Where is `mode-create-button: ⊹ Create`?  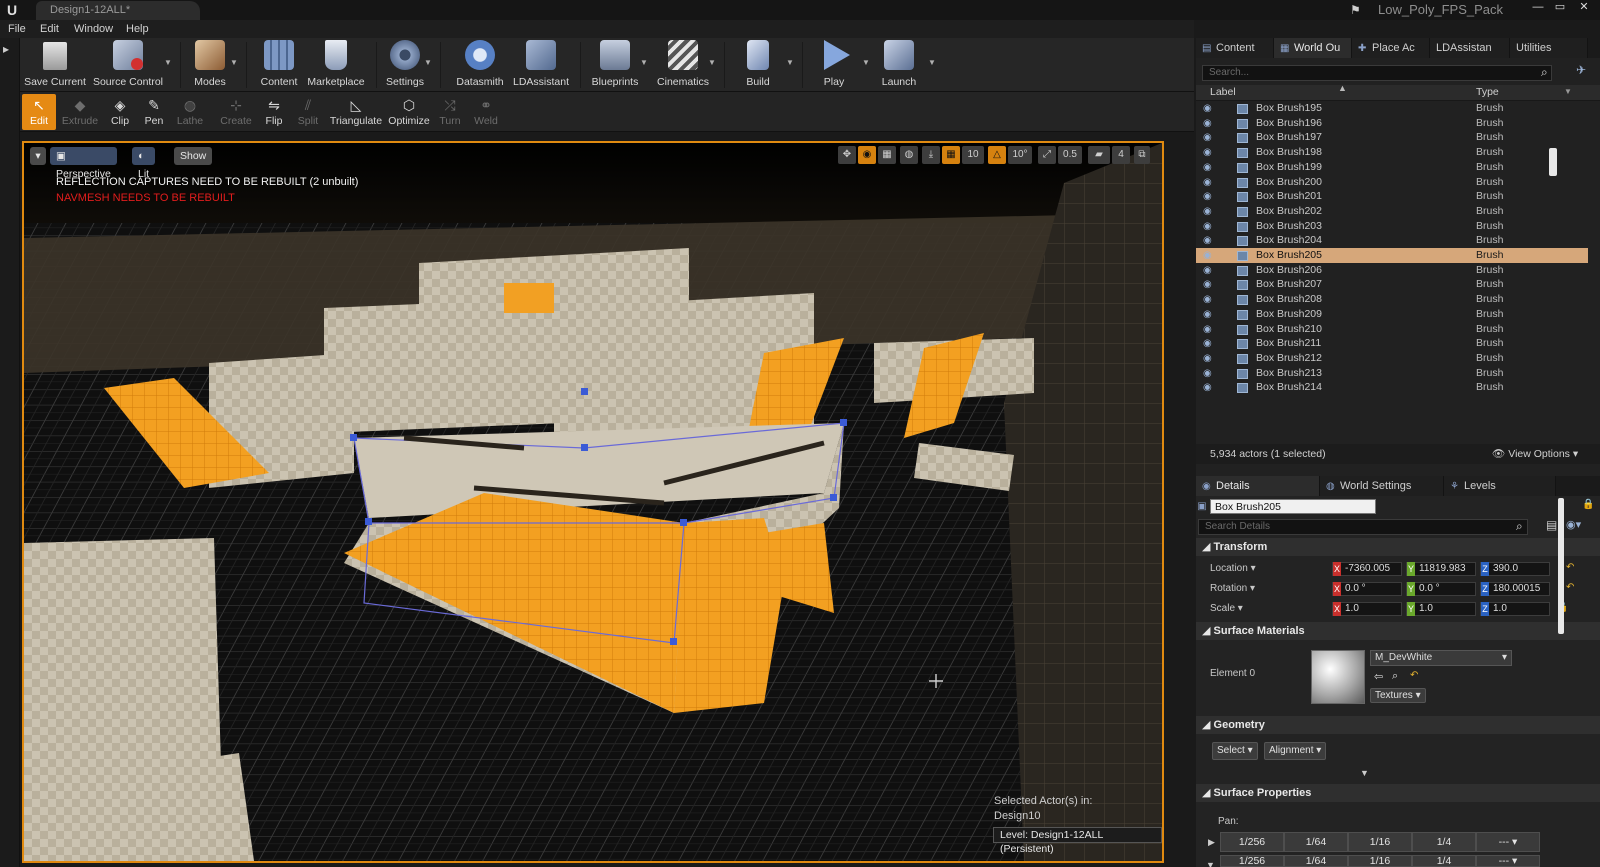 mode-create-button: ⊹ Create is located at coordinates (236, 112).